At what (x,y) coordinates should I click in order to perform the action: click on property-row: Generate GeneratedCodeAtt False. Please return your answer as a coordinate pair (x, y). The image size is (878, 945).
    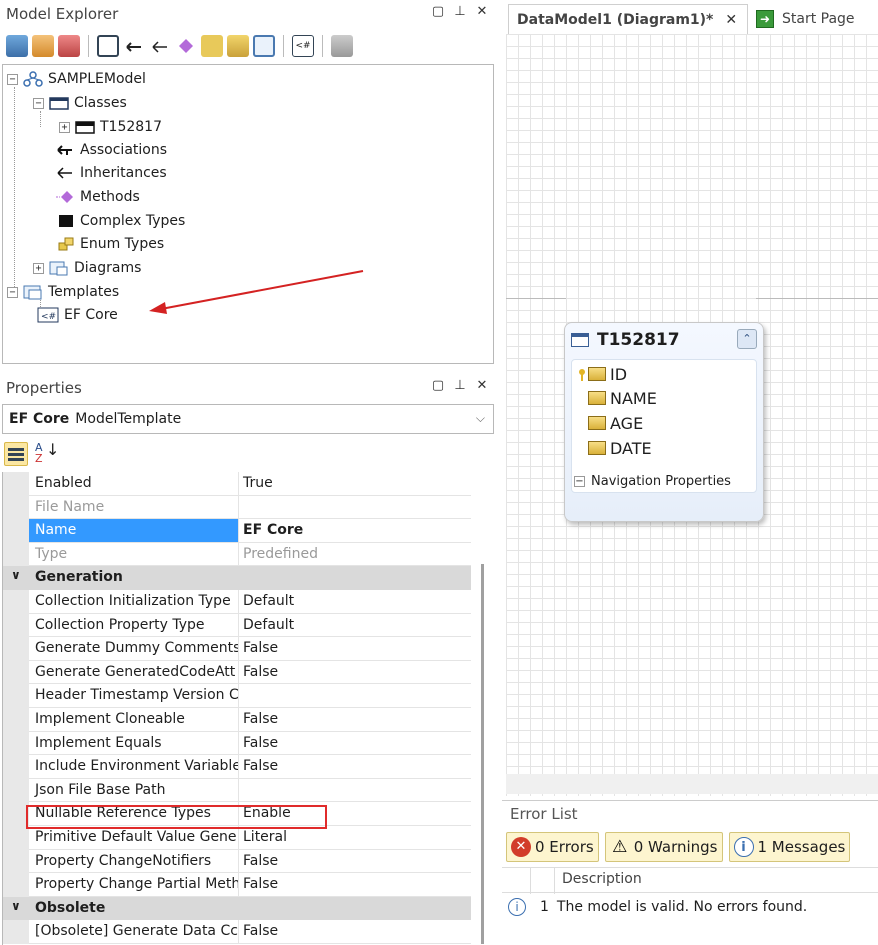
    Looking at the image, I should click on (237, 672).